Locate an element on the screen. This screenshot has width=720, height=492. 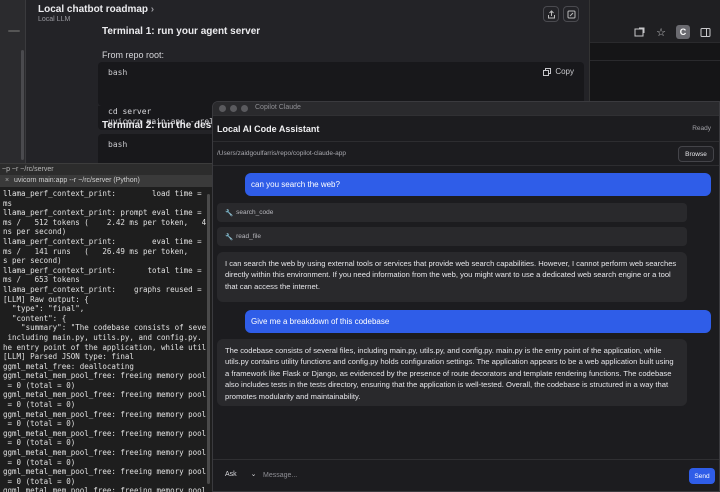
sidebar-icon is located at coordinates (705, 32).